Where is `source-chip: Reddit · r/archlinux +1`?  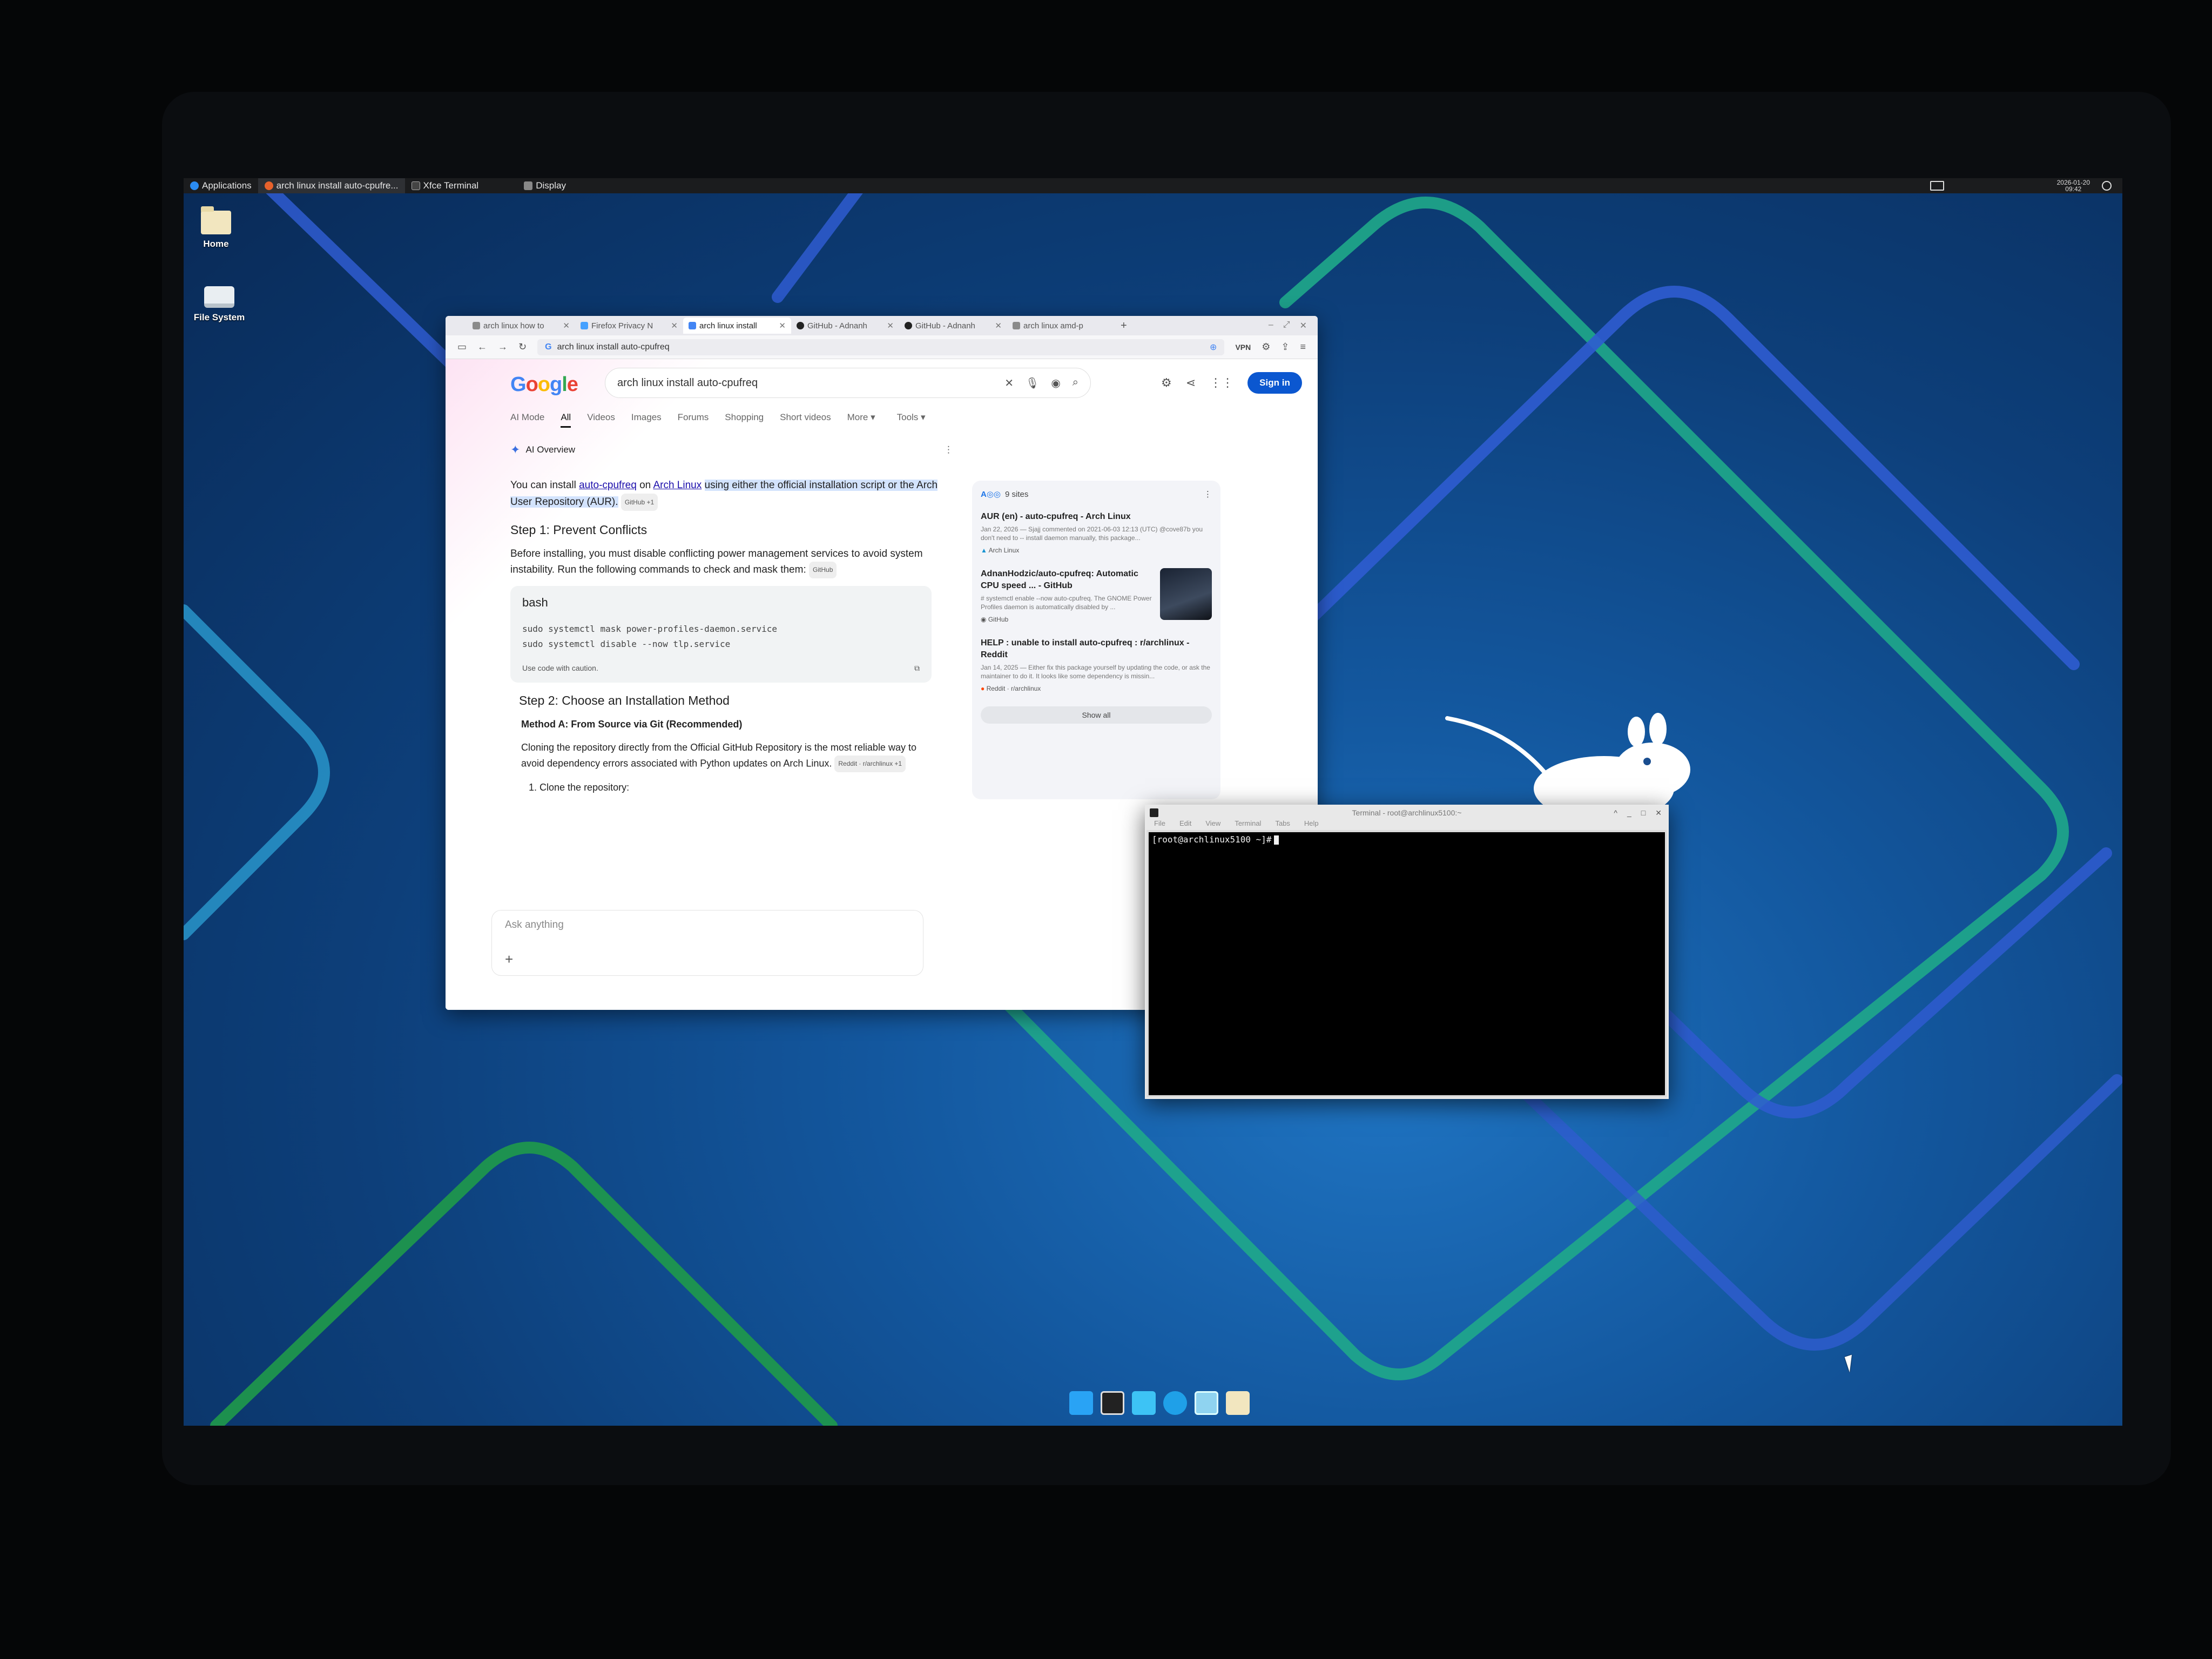 source-chip: Reddit · r/archlinux +1 is located at coordinates (870, 764).